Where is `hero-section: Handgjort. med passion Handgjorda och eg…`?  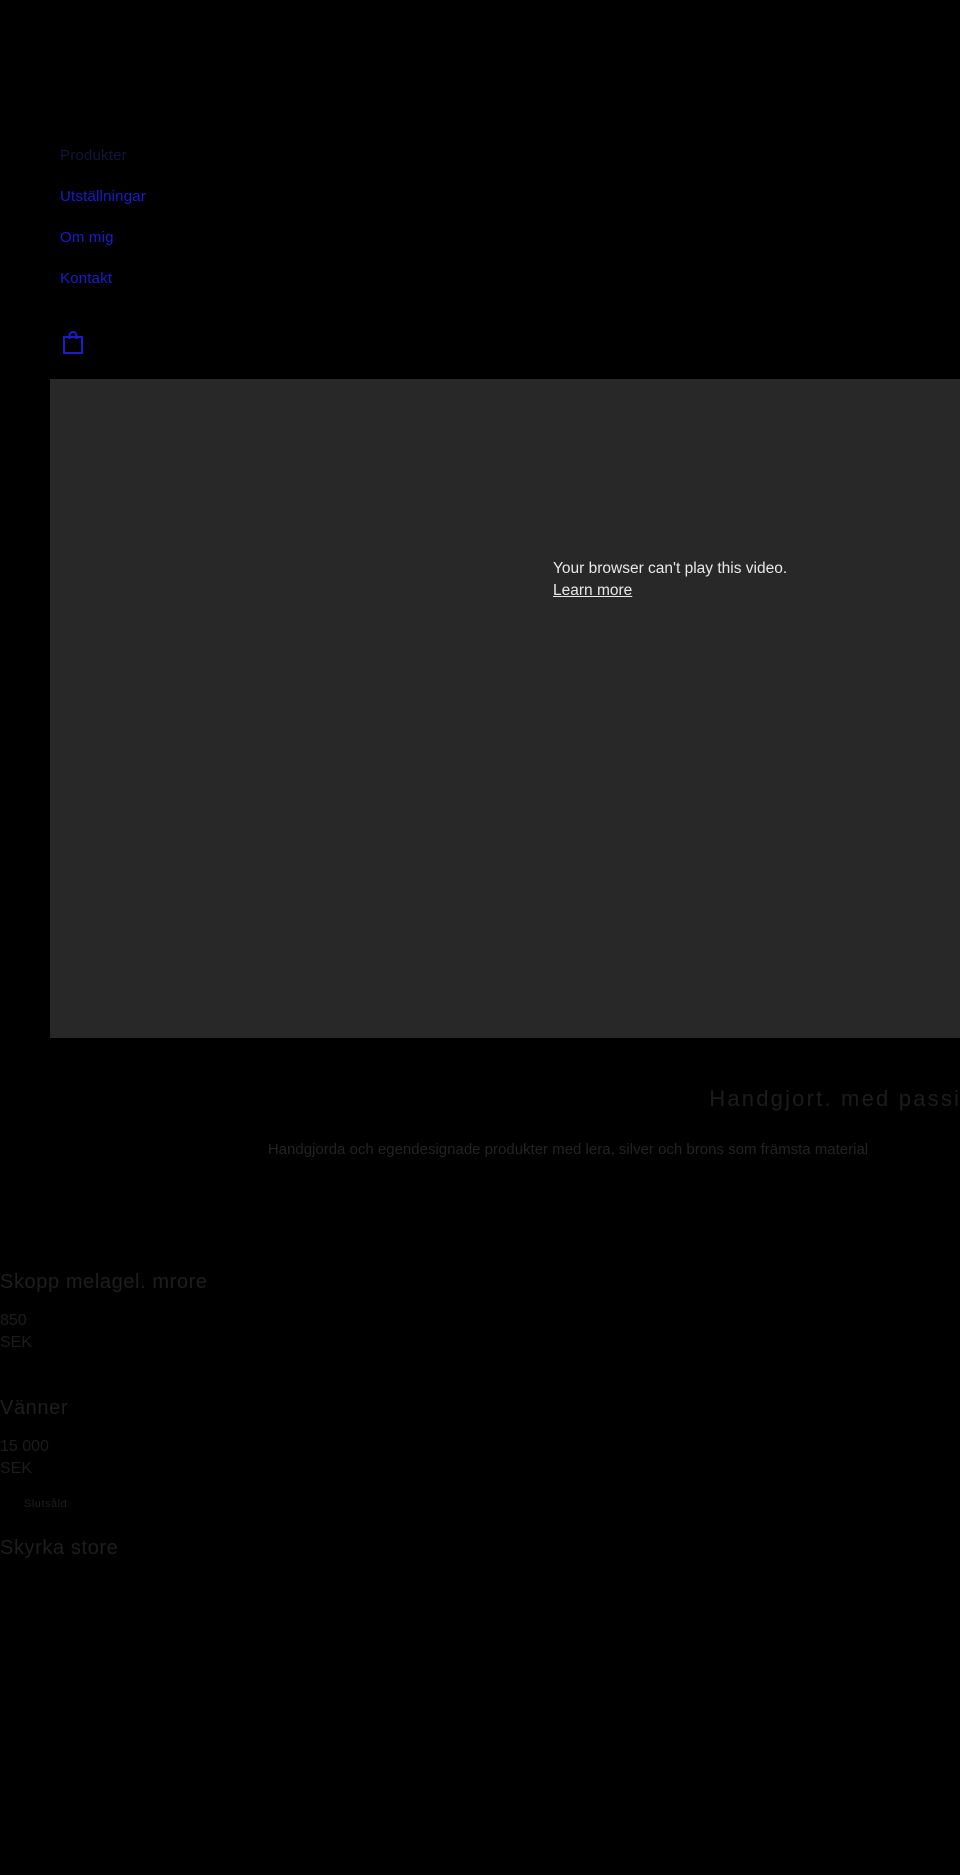 hero-section: Handgjort. med passion Handgjorda och eg… is located at coordinates (480, 1123).